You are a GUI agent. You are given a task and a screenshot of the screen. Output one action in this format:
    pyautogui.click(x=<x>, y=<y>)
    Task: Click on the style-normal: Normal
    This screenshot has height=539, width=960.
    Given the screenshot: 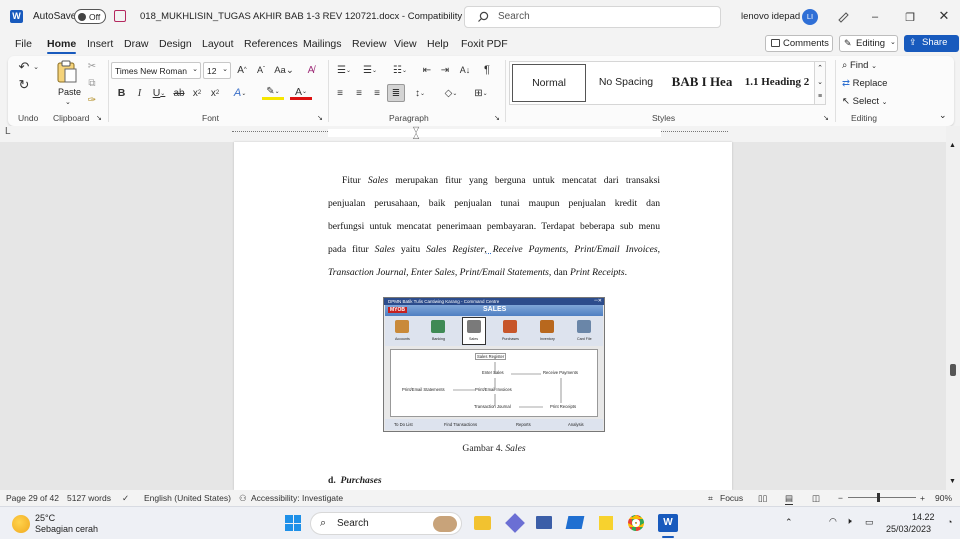 What is the action you would take?
    pyautogui.click(x=549, y=83)
    